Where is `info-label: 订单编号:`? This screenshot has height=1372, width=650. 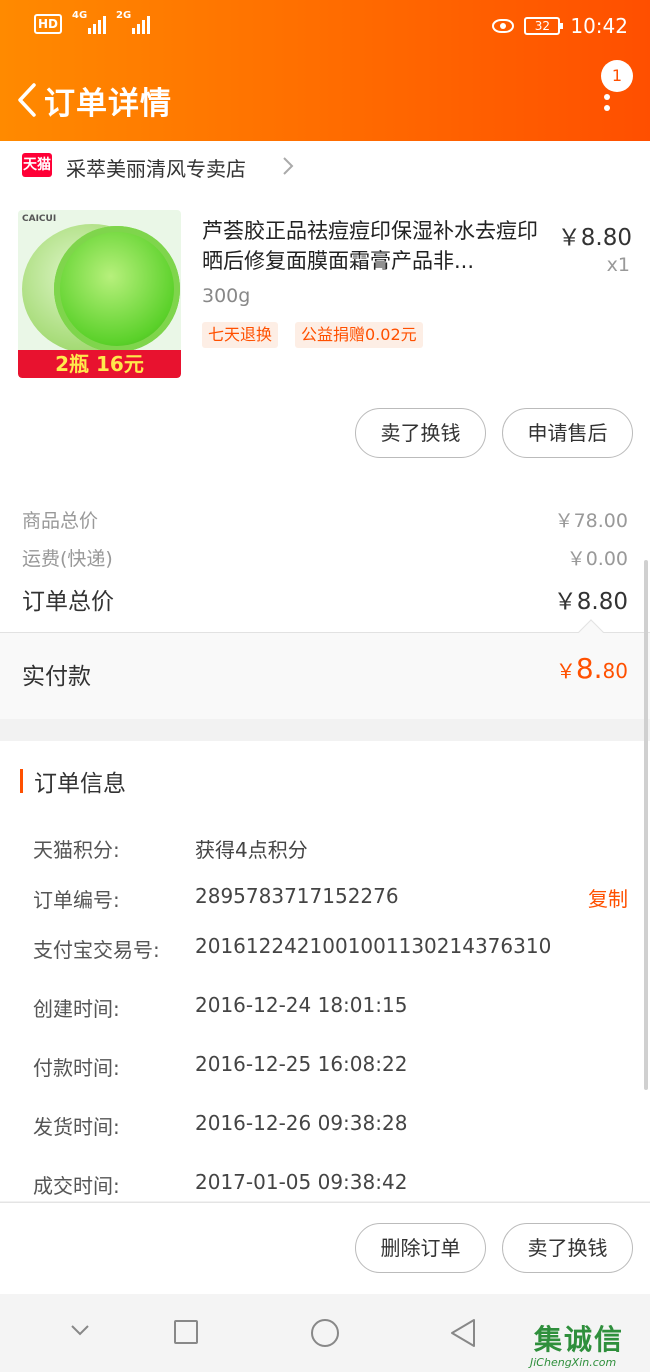
info-label: 订单编号: is located at coordinates (76, 900).